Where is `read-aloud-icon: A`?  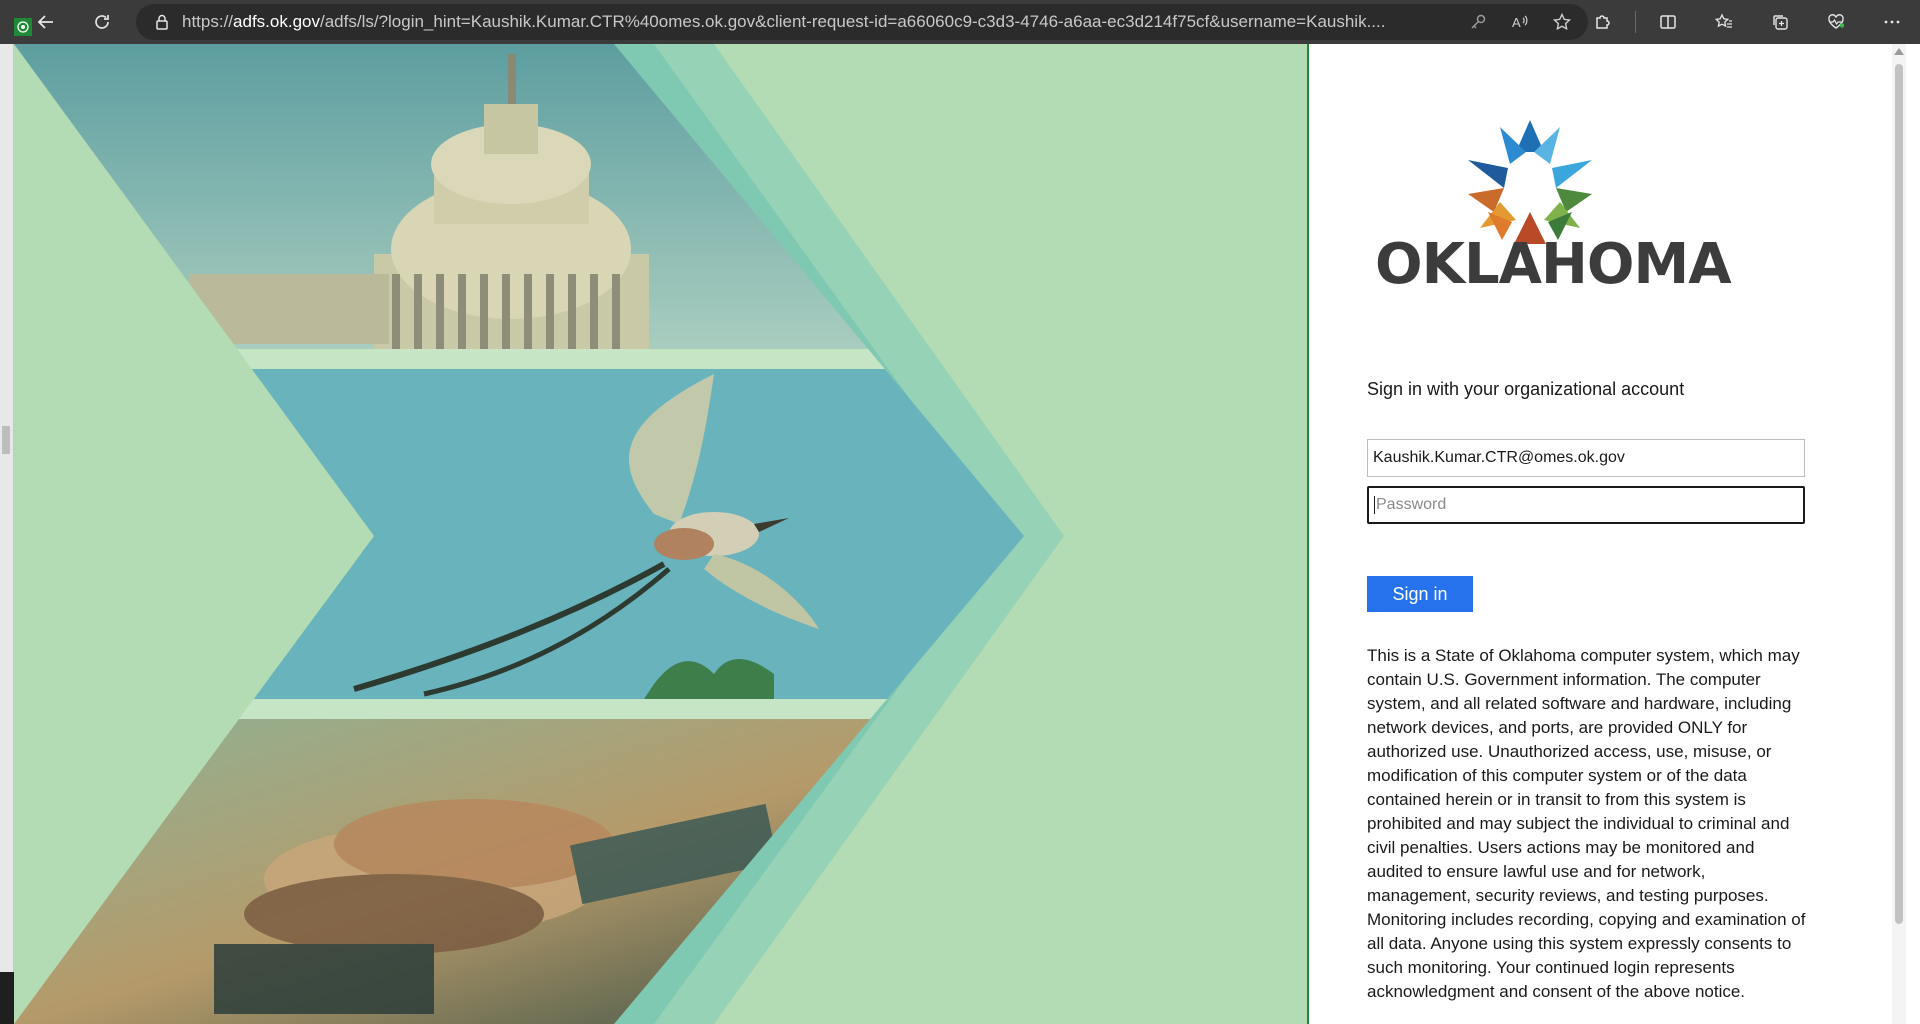 read-aloud-icon: A is located at coordinates (1520, 22).